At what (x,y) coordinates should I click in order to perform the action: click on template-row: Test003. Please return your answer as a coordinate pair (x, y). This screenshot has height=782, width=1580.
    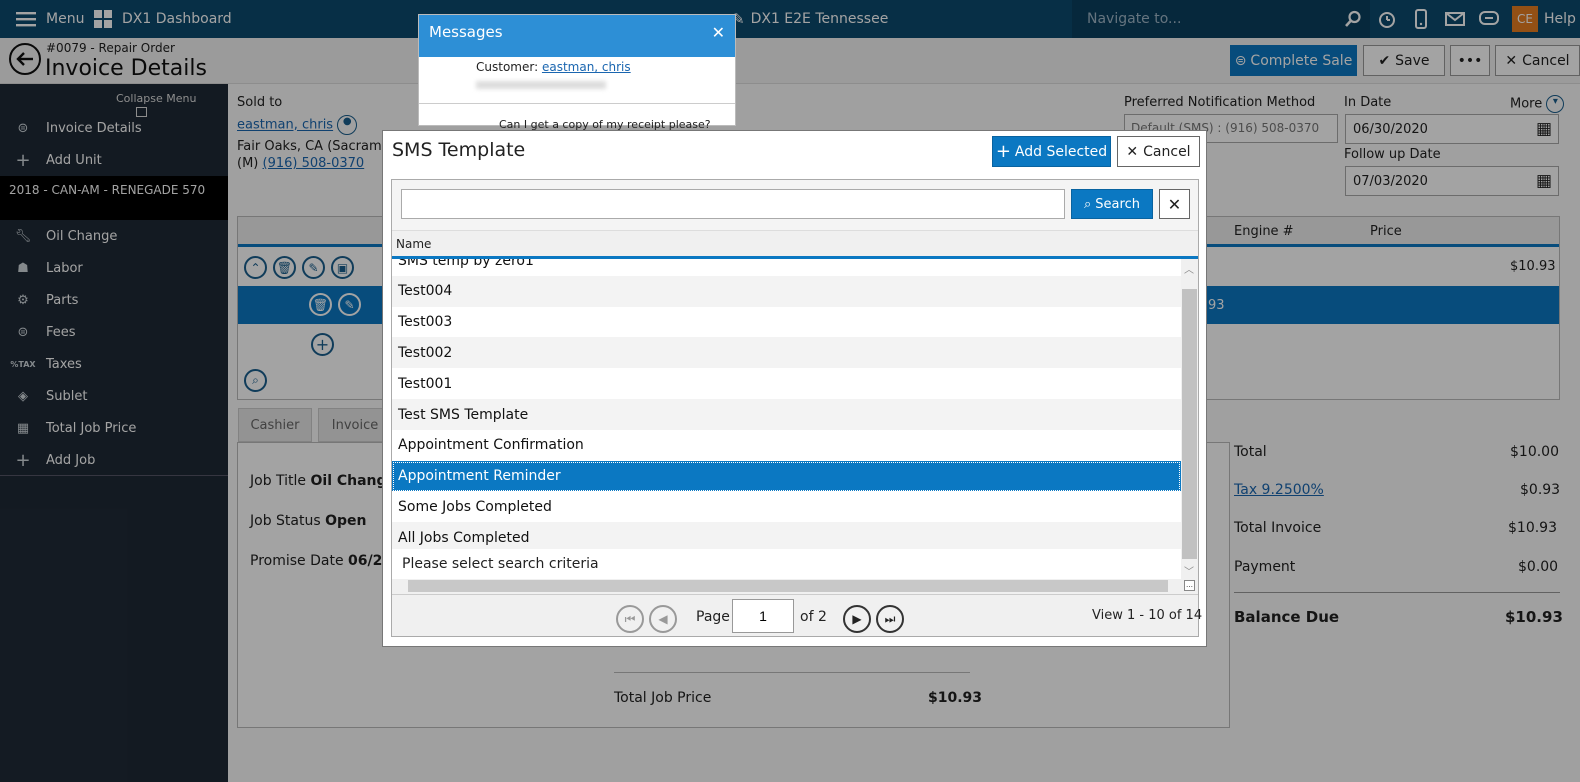
    Looking at the image, I should click on (786, 322).